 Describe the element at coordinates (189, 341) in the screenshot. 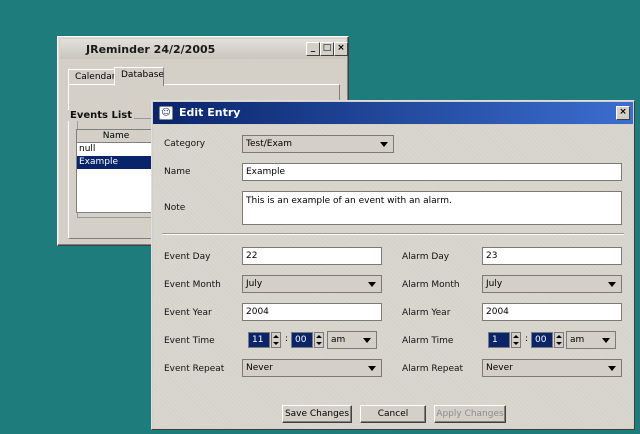

I see `event-time-label: Event Time` at that location.